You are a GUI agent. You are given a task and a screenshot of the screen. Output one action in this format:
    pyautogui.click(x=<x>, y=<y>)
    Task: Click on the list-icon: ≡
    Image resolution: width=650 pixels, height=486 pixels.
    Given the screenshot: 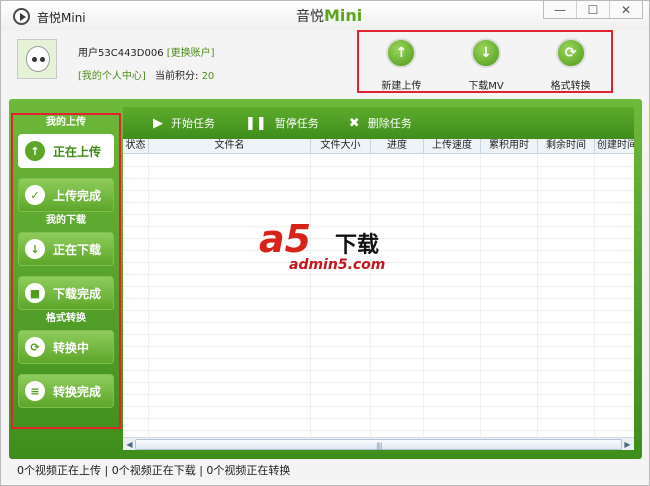 What is the action you would take?
    pyautogui.click(x=35, y=391)
    